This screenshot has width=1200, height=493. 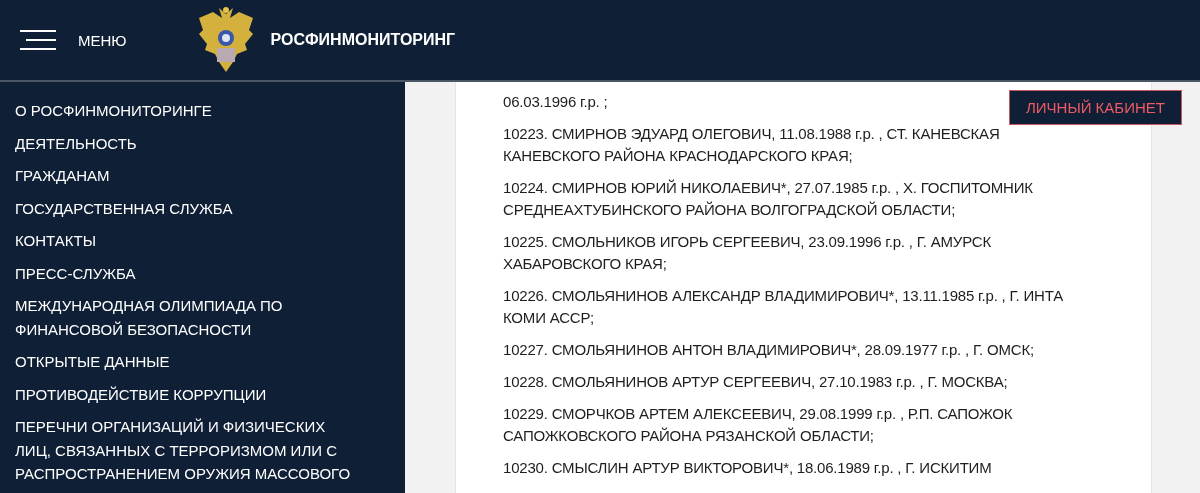 What do you see at coordinates (783, 307) in the screenshot?
I see `list-entry: 10226. СМОЛЬЯНИНОВ АЛЕКСАНДР ВЛАДИМИРОВИЧ*, 13.11.1985 г.р. , Г. ИНТА КОМИ АССР;` at bounding box center [783, 307].